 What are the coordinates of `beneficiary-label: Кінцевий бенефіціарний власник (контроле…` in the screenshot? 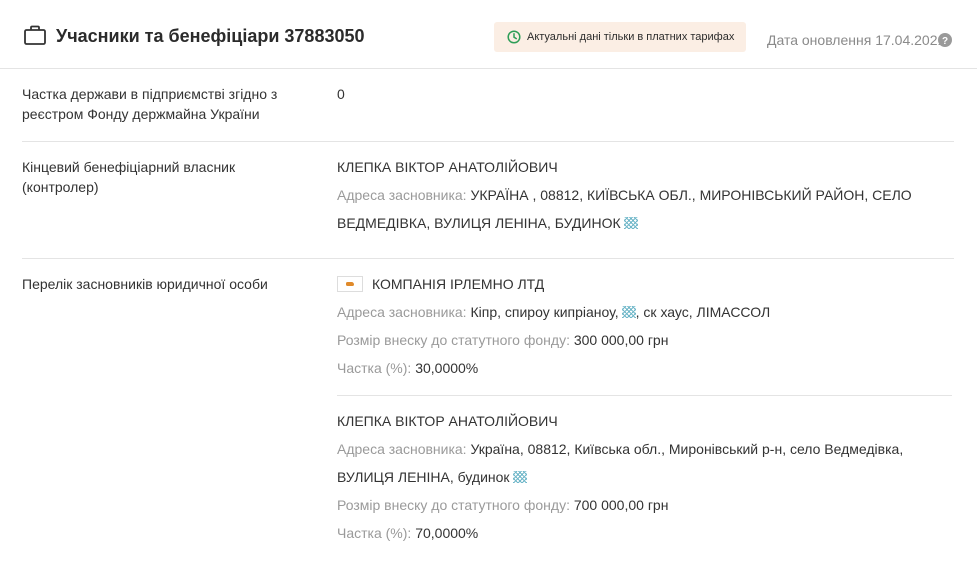 It's located at (129, 177).